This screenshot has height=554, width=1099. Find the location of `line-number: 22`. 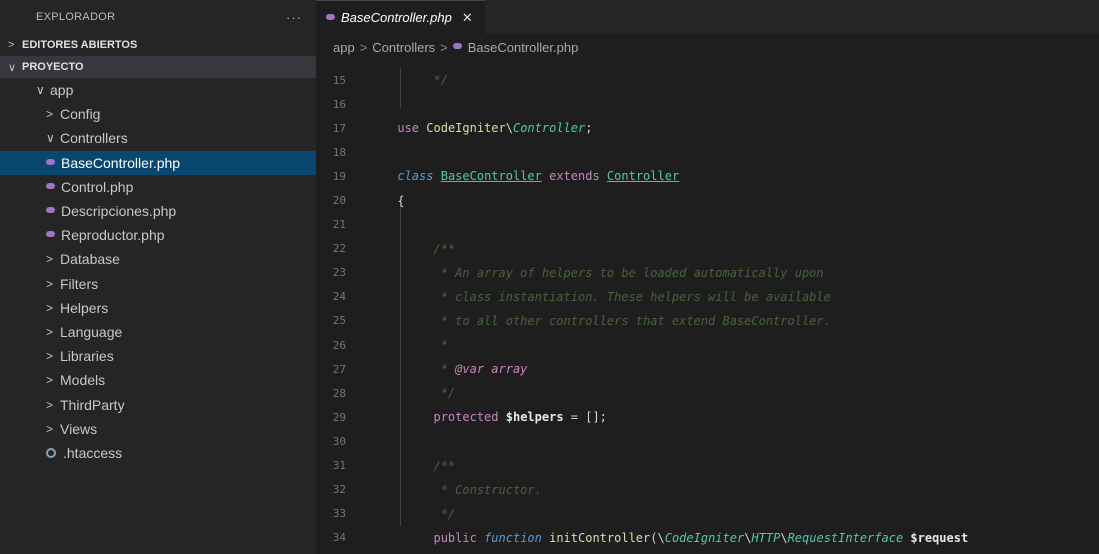

line-number: 22 is located at coordinates (339, 249).